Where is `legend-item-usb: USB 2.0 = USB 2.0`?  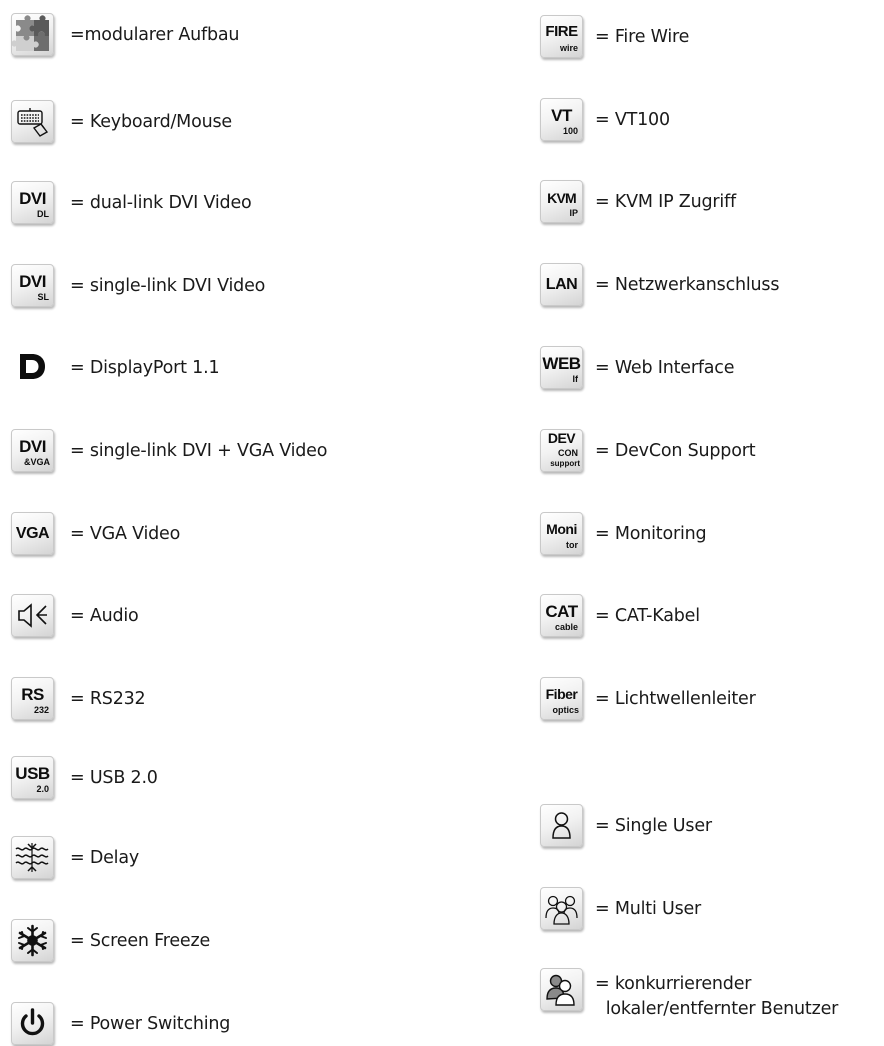
legend-item-usb: USB 2.0 = USB 2.0 is located at coordinates (84, 777).